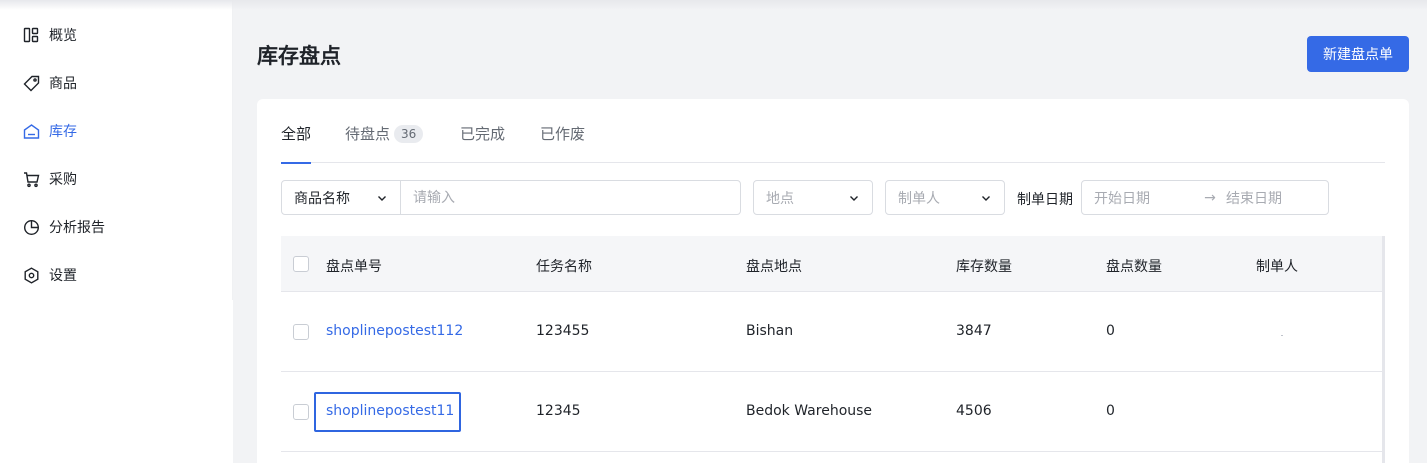 This screenshot has height=463, width=1427. I want to click on date-filter-label: 制单日期, so click(1045, 200).